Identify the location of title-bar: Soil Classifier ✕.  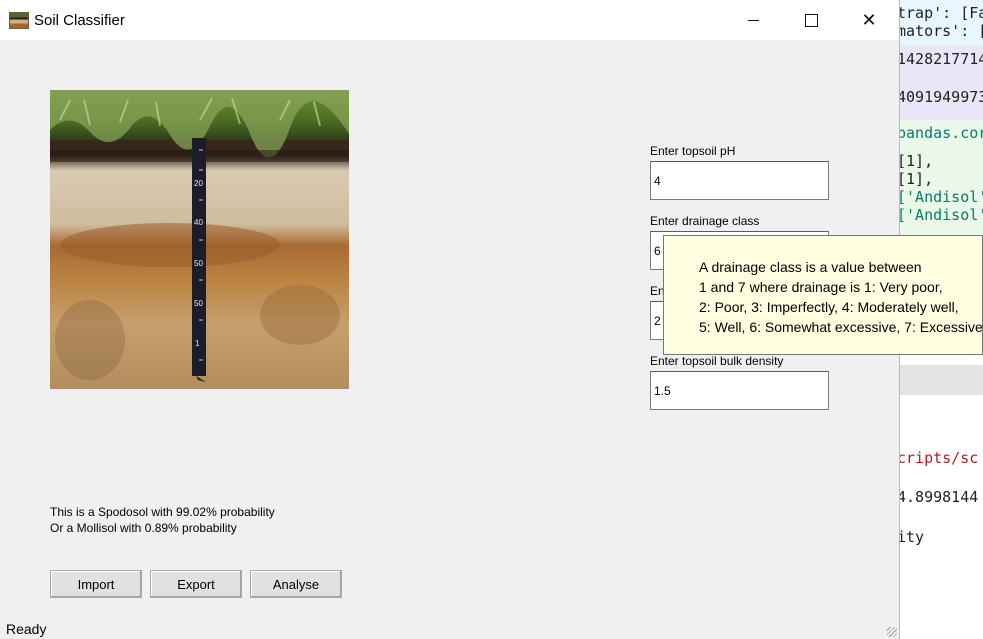
(449, 20).